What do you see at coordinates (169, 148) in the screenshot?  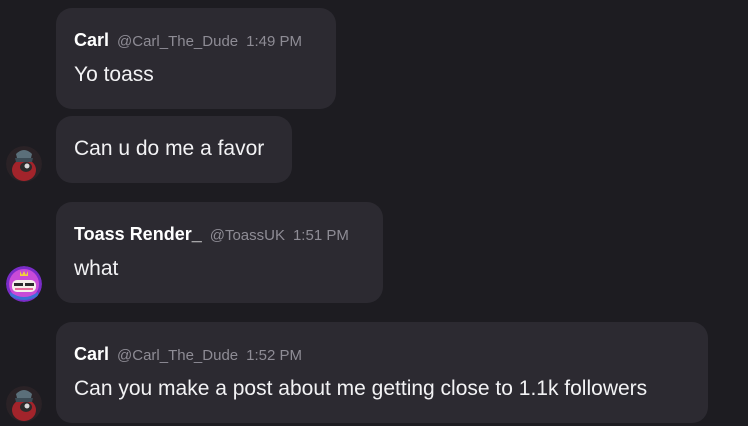 I see `message-text: Can u do me a favor` at bounding box center [169, 148].